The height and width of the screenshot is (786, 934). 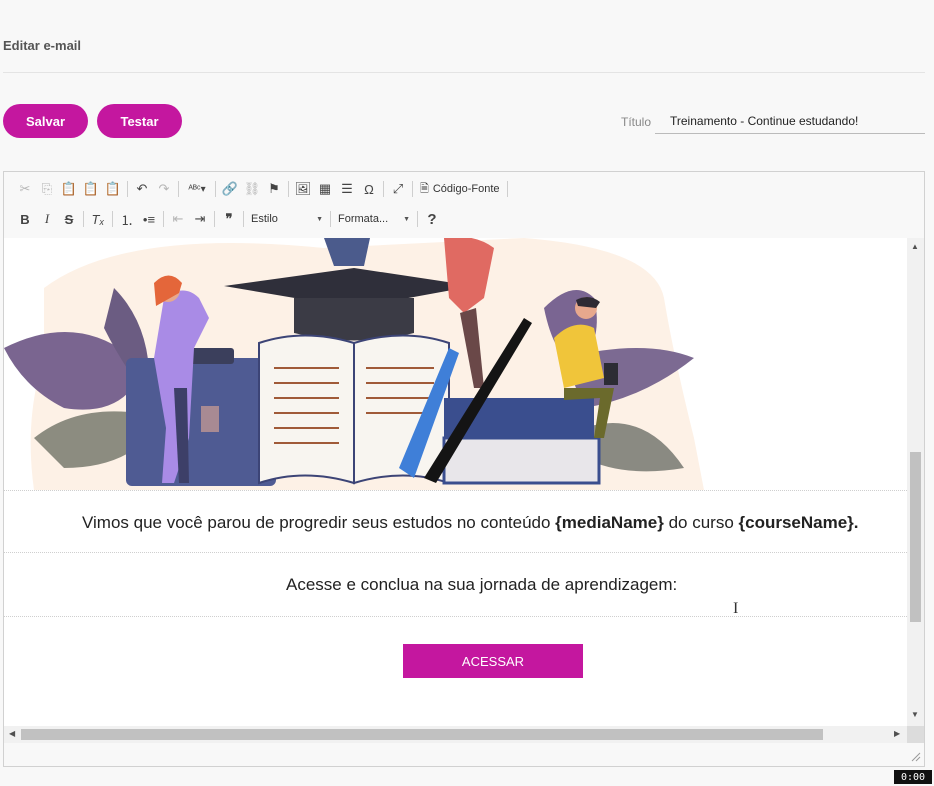 I want to click on style-combo: Estilo ▼, so click(x=287, y=219).